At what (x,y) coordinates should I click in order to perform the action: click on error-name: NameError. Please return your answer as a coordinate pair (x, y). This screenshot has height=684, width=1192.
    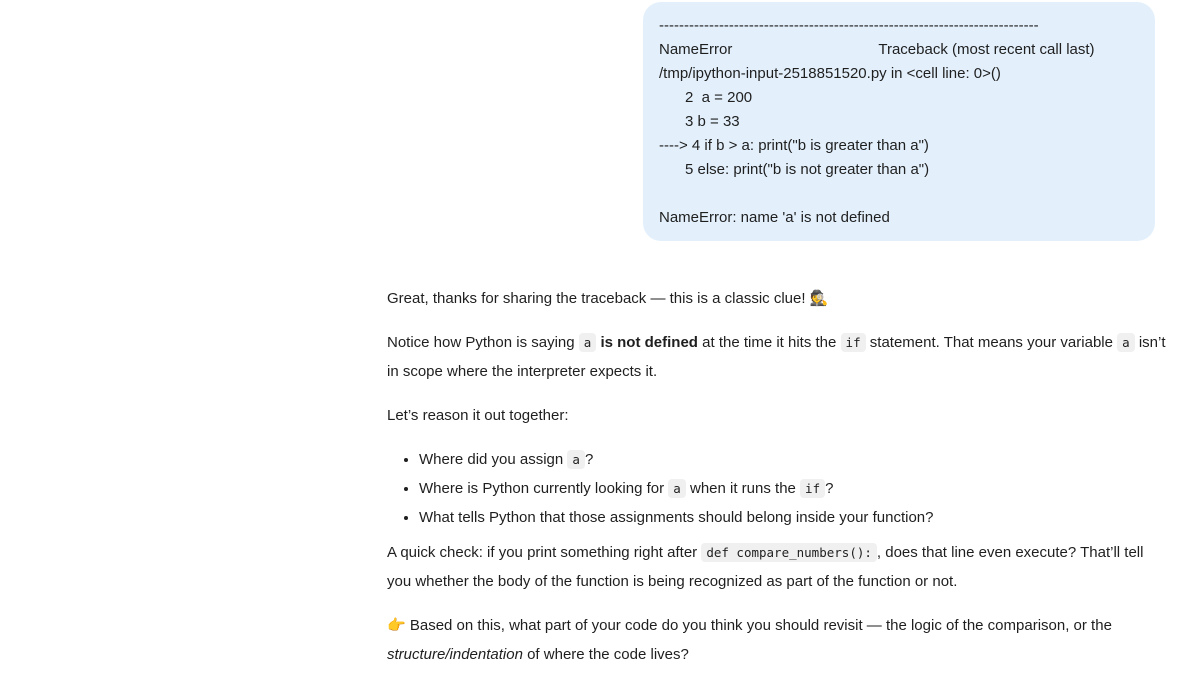
    Looking at the image, I should click on (696, 49).